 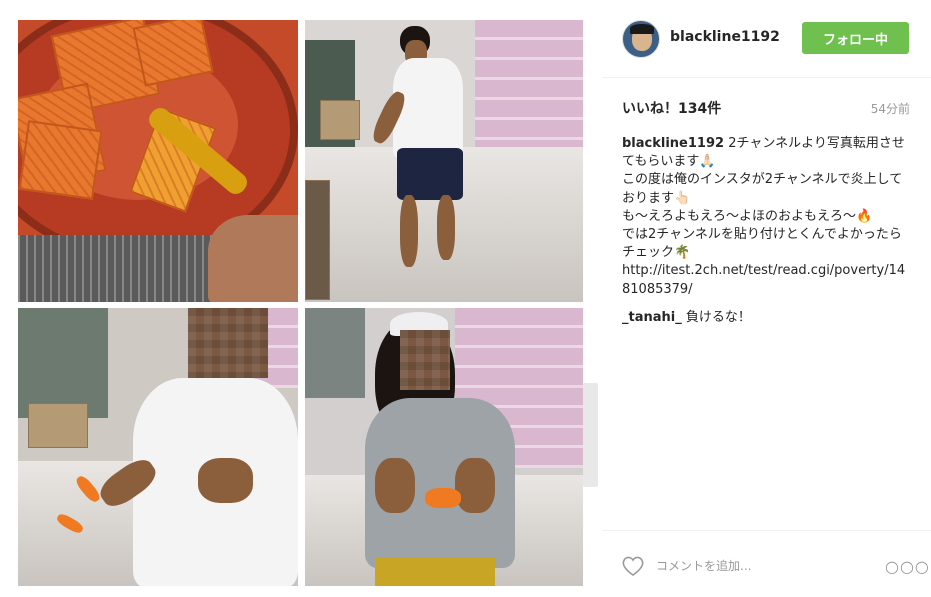 I want to click on comment-username: blackline1192, so click(x=673, y=143).